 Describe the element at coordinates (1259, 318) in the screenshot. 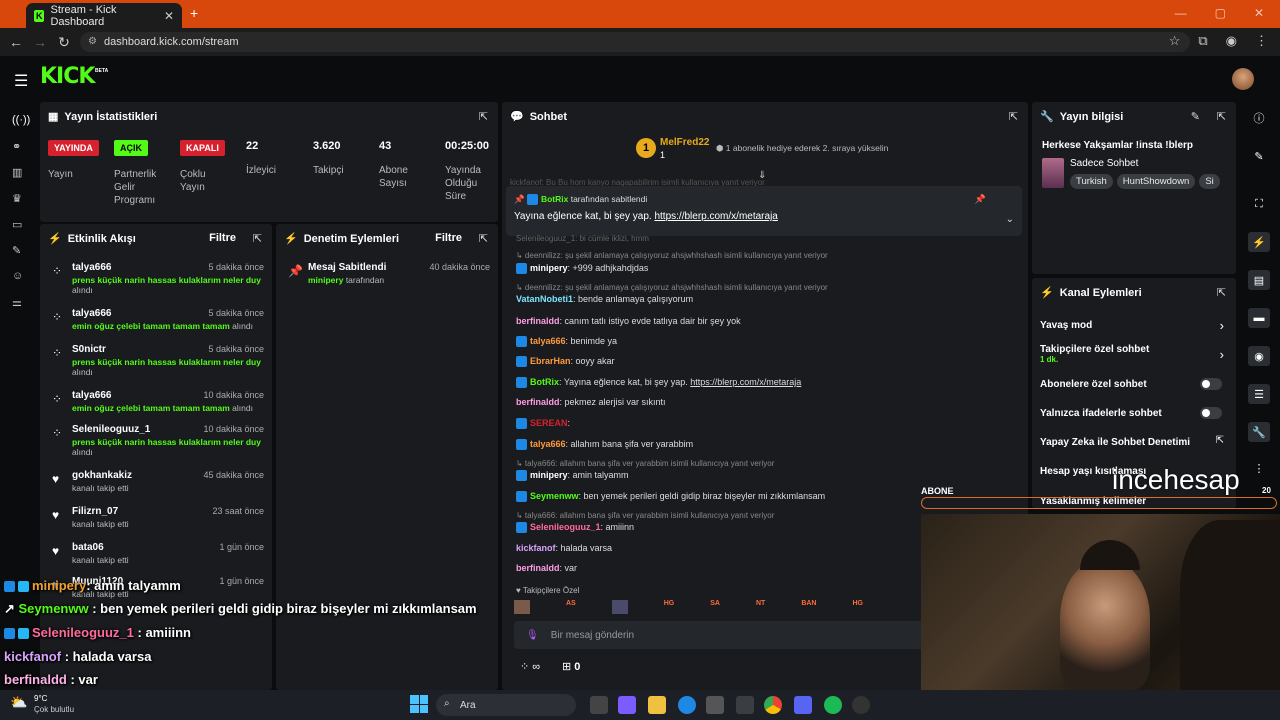

I see `chat-bubble-icon: ▬` at that location.